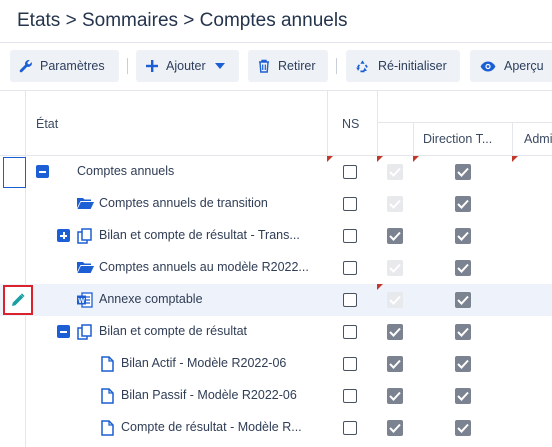 Image resolution: width=552 pixels, height=447 pixels. Describe the element at coordinates (72, 66) in the screenshot. I see `parameters-label: Paramètres` at that location.